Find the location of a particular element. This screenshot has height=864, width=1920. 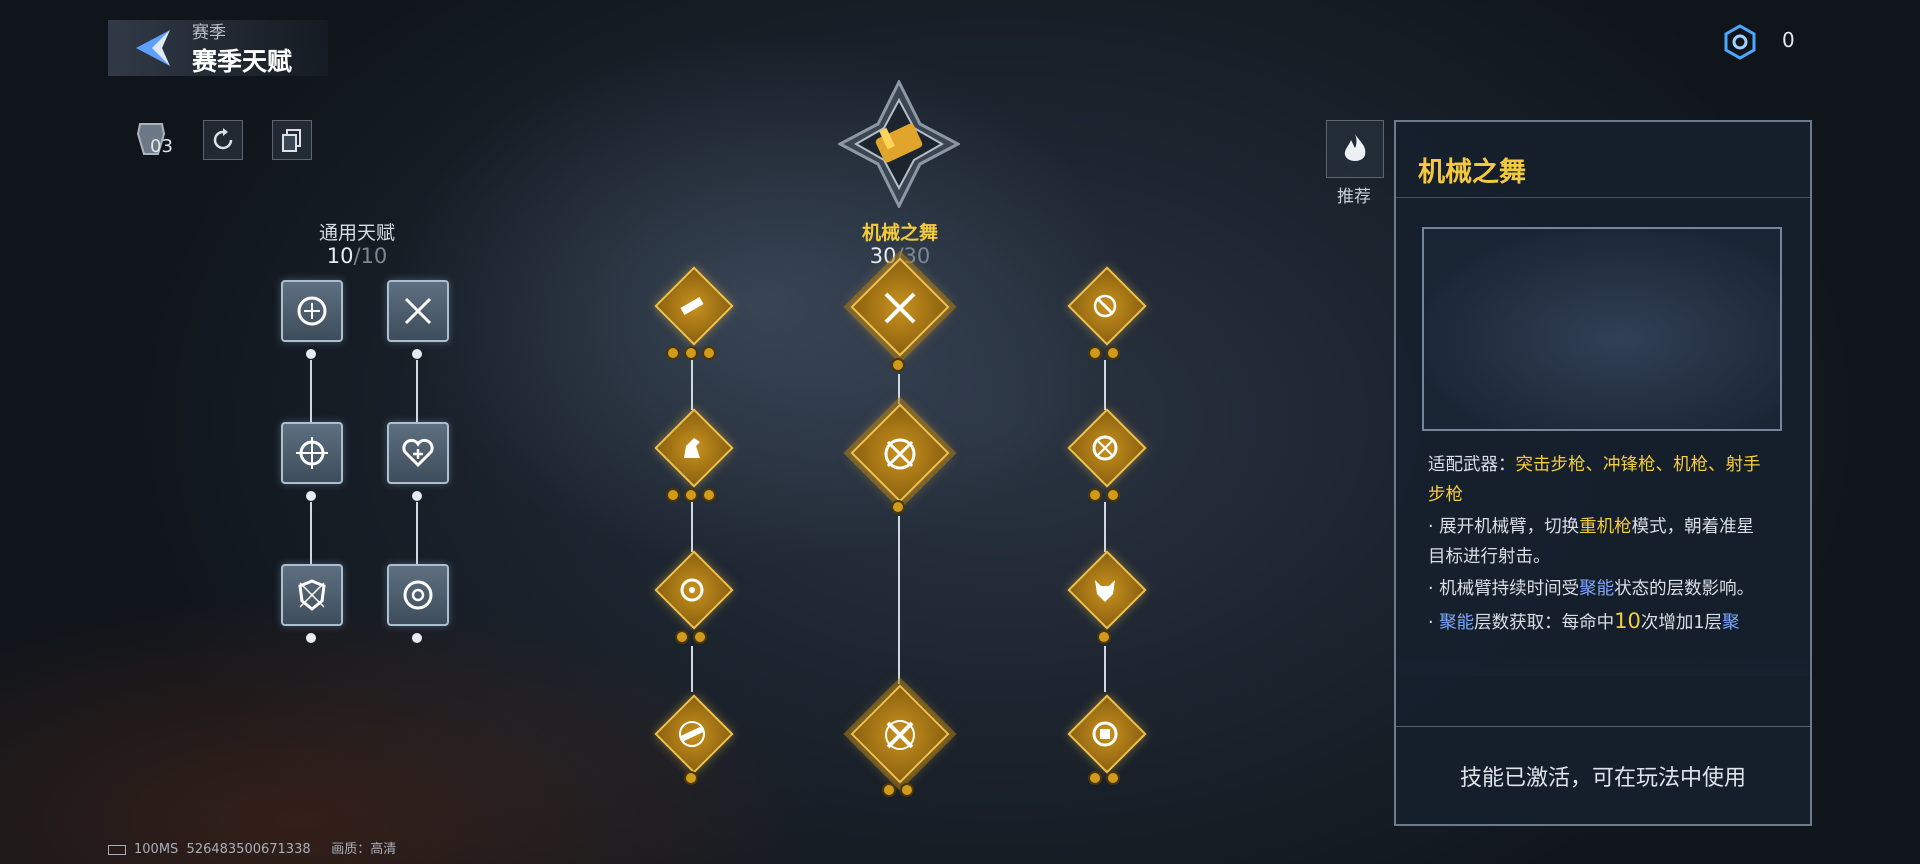

rifle-icon is located at coordinates (692, 734).